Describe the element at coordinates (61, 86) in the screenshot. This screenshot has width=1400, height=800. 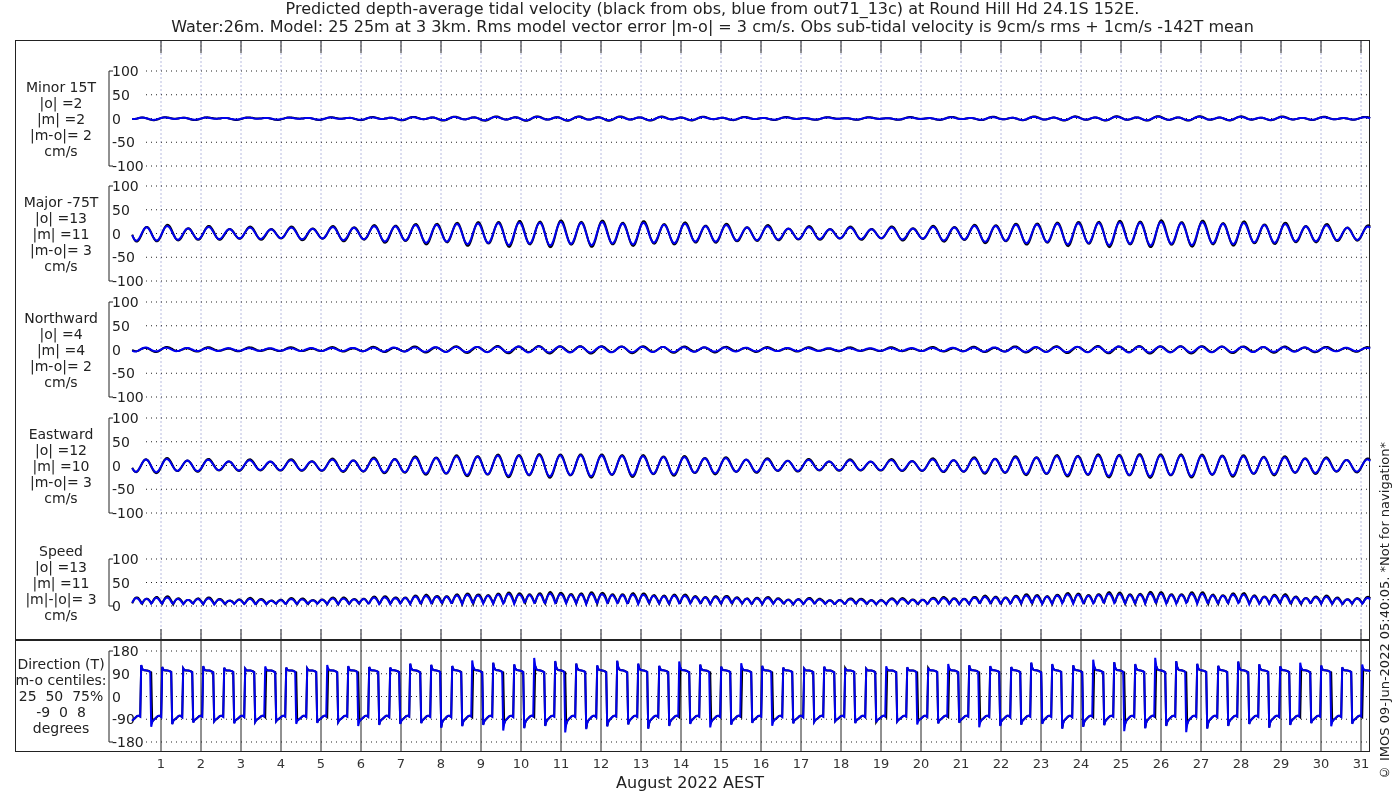
I see `panel-label-line: Minor 15T` at that location.